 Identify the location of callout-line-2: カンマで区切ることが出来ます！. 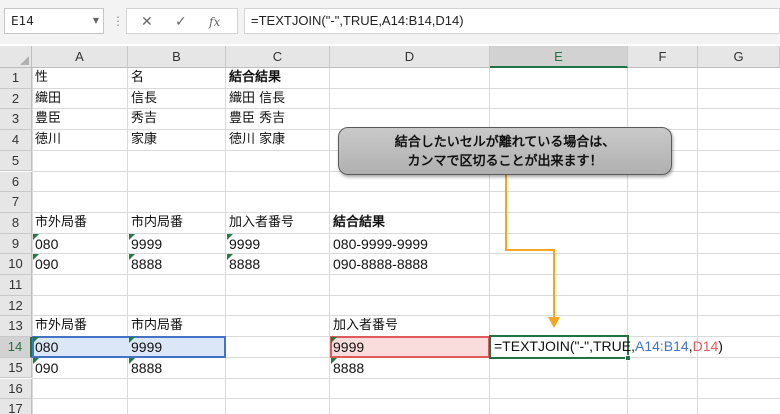
(505, 161).